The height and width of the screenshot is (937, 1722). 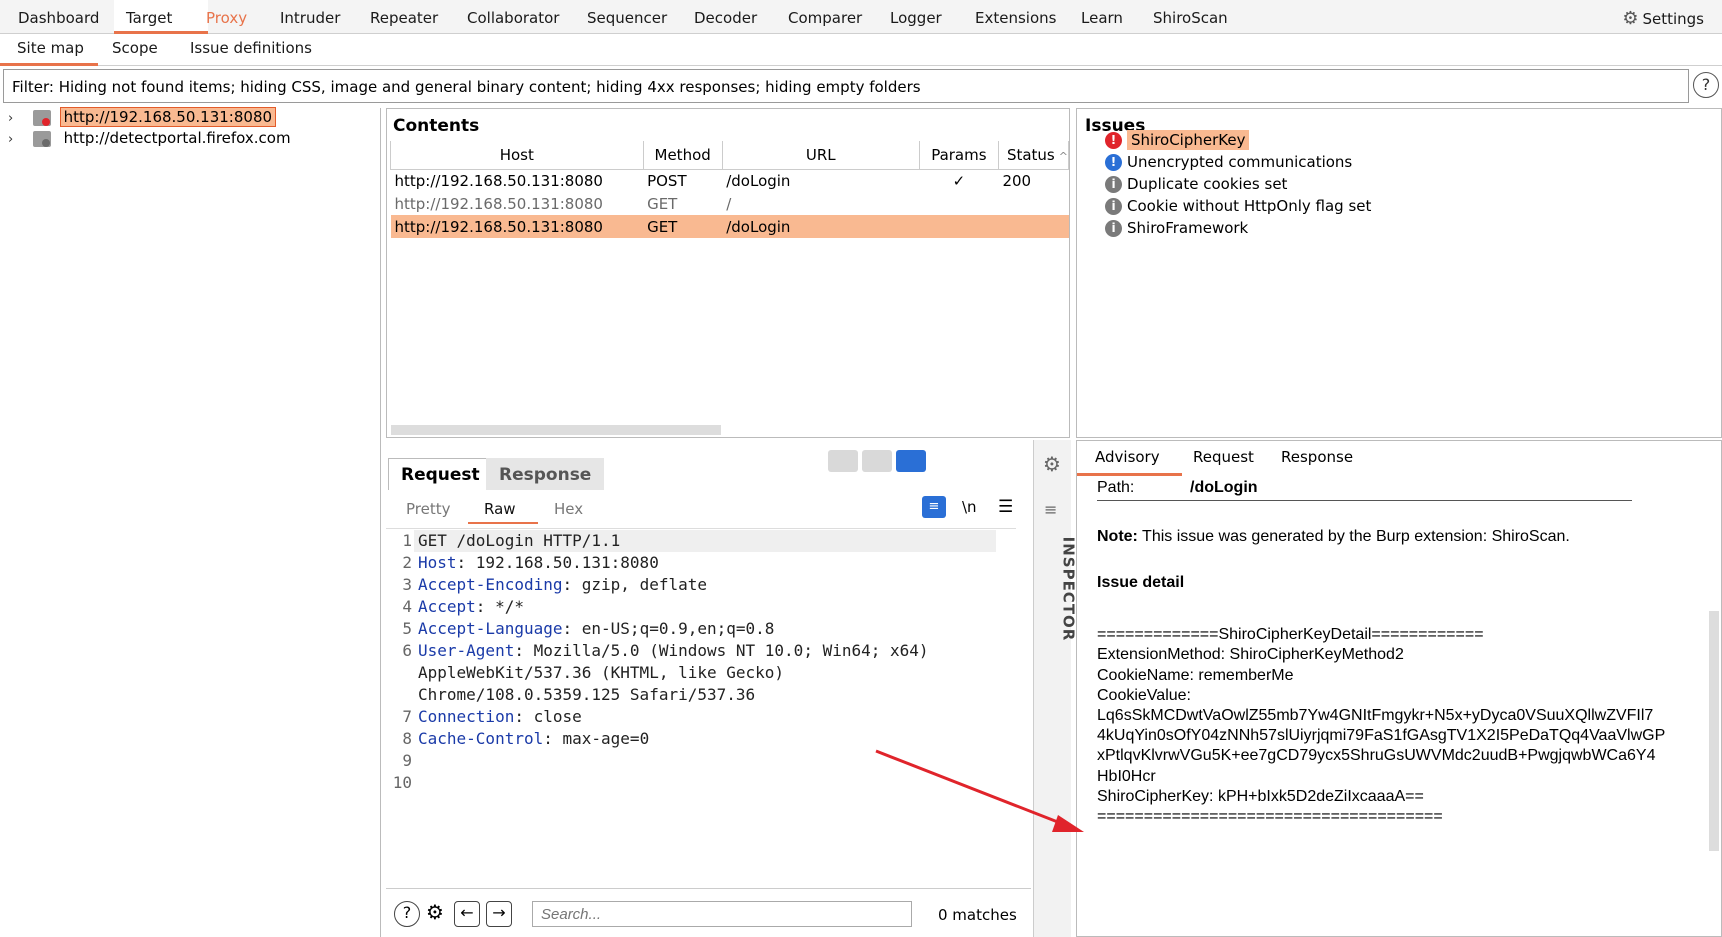 I want to click on menu-icon: ☰, so click(x=1005, y=507).